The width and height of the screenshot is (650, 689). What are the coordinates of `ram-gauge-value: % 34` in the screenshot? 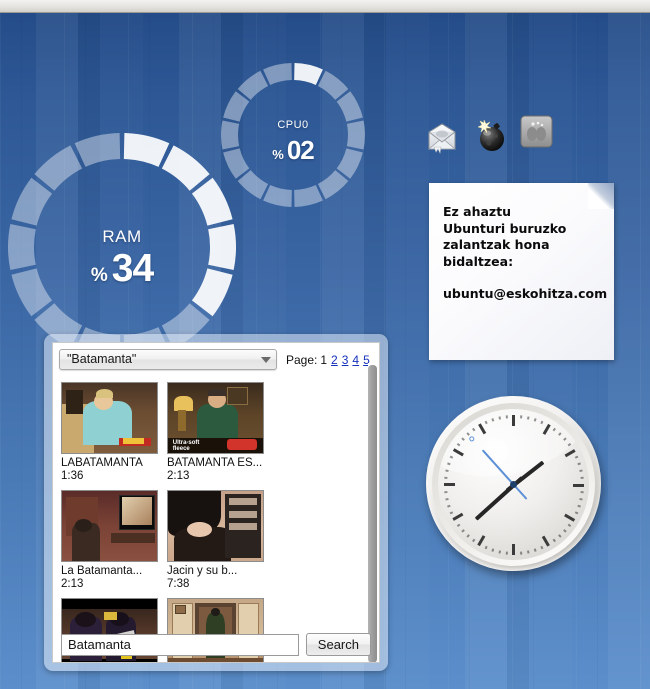 It's located at (122, 269).